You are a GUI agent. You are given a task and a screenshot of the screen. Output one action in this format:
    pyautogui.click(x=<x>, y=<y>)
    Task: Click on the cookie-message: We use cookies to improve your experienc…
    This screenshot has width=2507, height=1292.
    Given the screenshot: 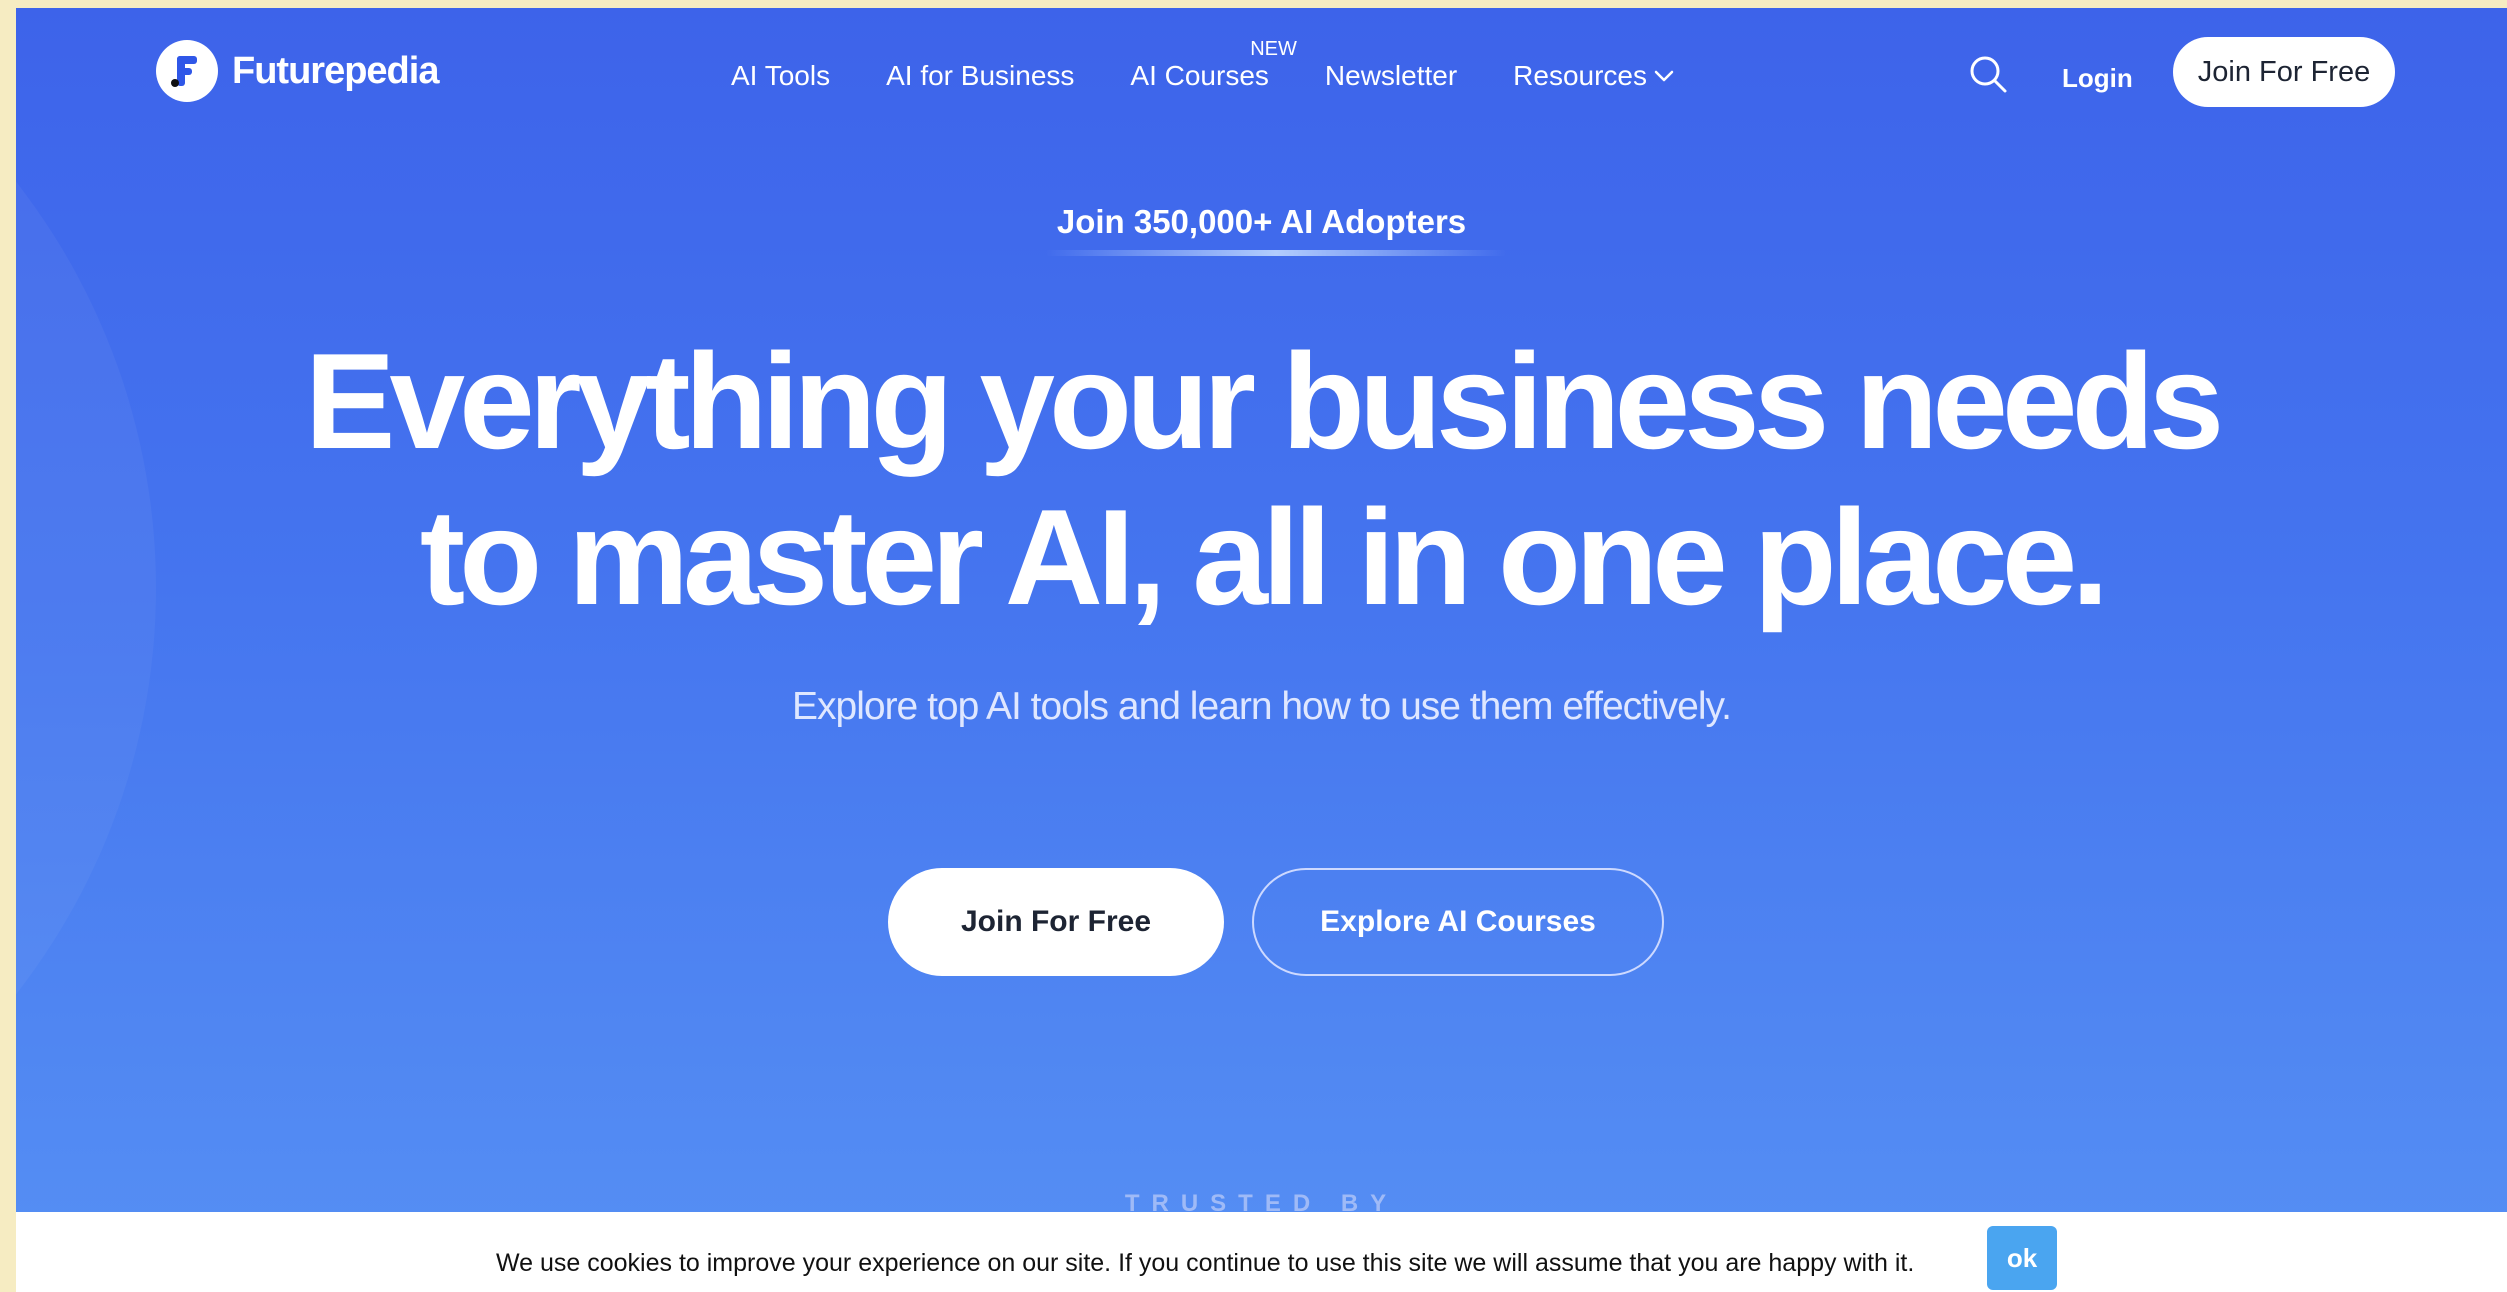 What is the action you would take?
    pyautogui.click(x=1205, y=1263)
    